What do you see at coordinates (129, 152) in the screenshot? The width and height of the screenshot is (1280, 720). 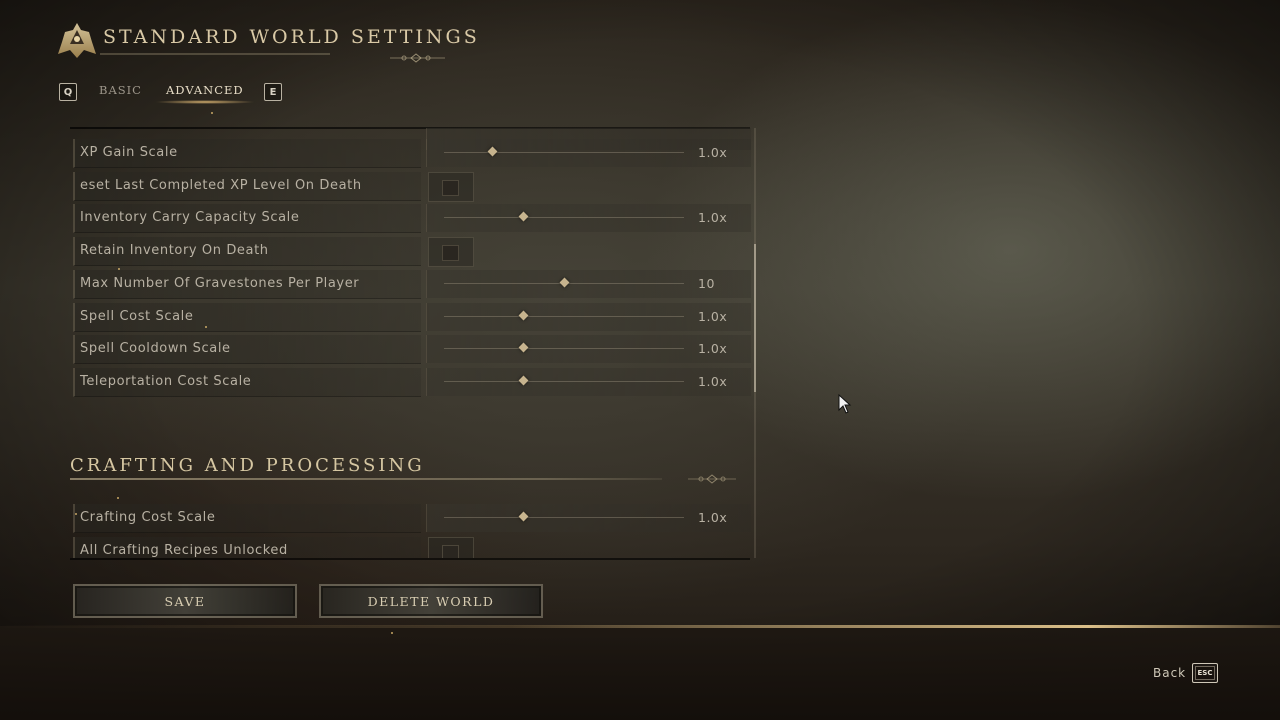 I see `setting-label: XP Gain Scale` at bounding box center [129, 152].